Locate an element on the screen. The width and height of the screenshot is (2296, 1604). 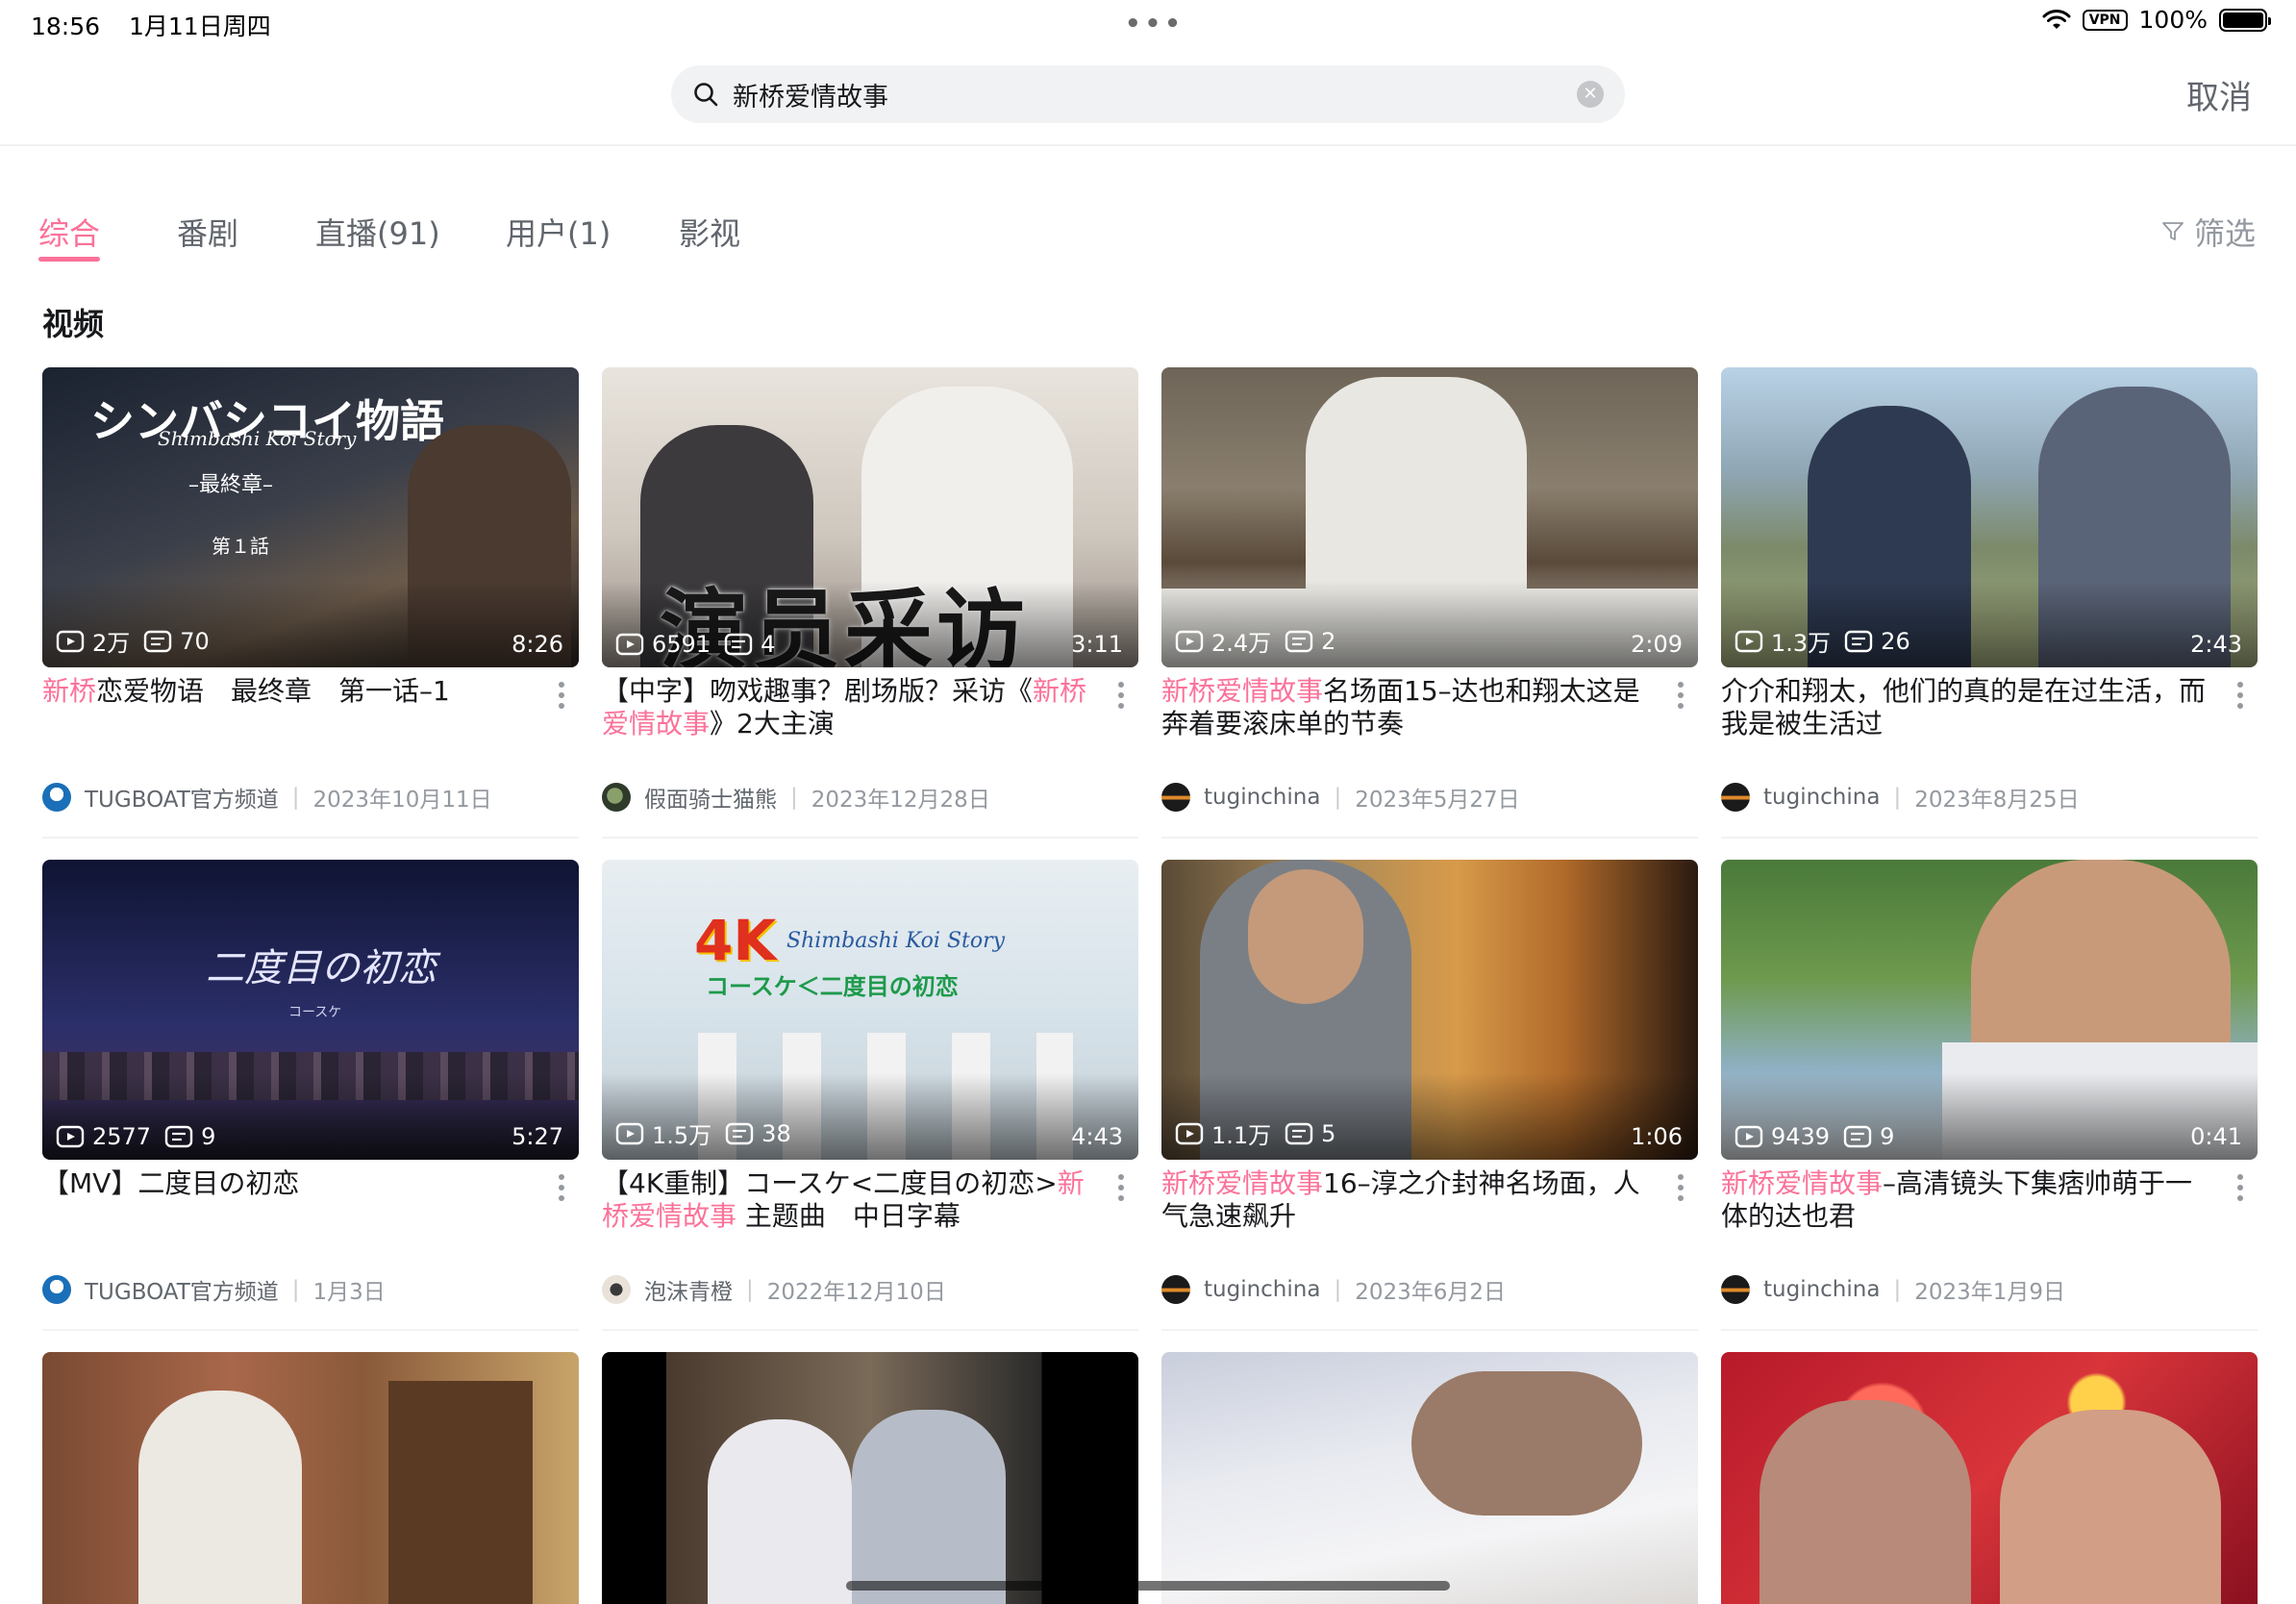
danmaku-count: 2 is located at coordinates (1328, 641).